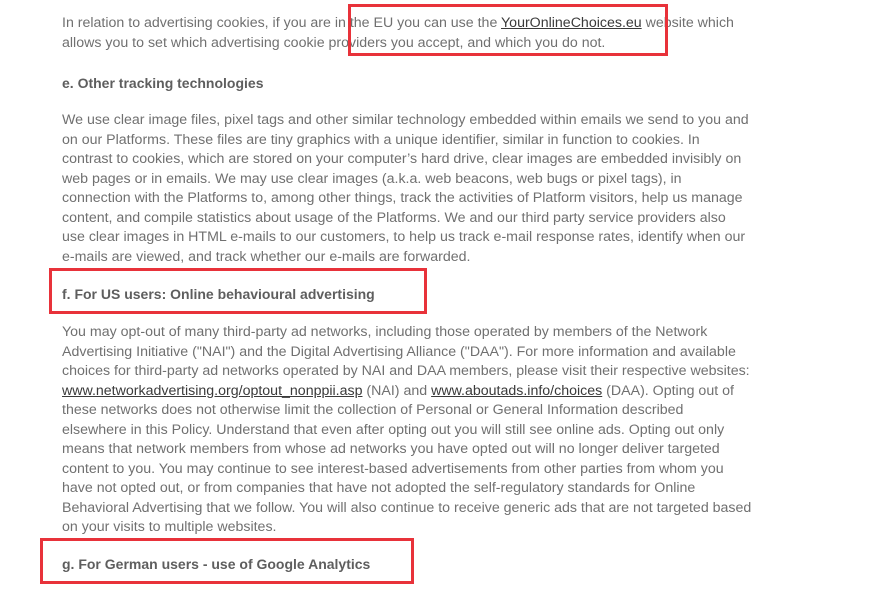  What do you see at coordinates (397, 390) in the screenshot?
I see `optout-text-2: (NAI) and` at bounding box center [397, 390].